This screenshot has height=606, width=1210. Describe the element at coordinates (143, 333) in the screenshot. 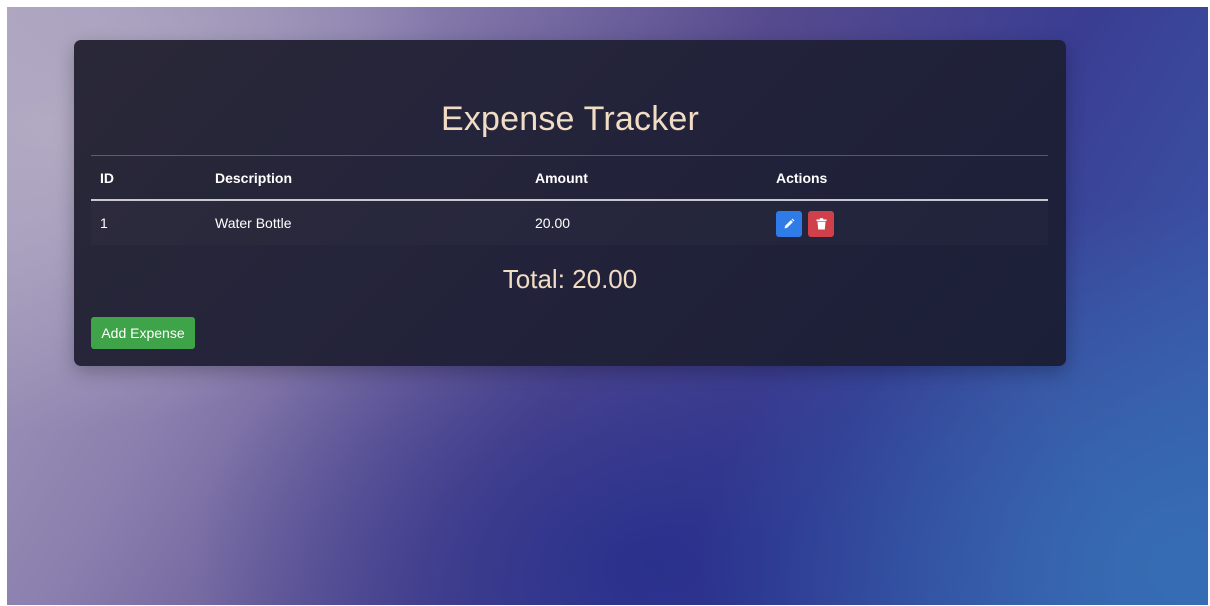

I see `add-expense-button: Add Expense` at that location.